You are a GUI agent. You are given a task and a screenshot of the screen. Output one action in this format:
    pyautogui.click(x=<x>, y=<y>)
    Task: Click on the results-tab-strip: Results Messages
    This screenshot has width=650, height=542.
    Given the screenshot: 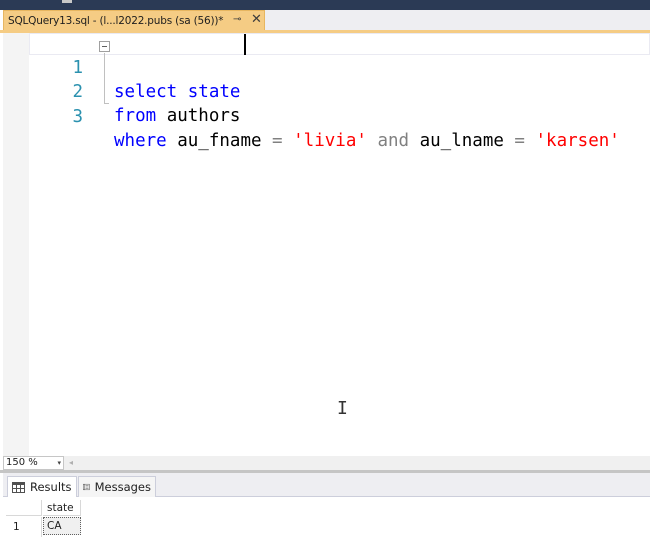 What is the action you would take?
    pyautogui.click(x=326, y=485)
    